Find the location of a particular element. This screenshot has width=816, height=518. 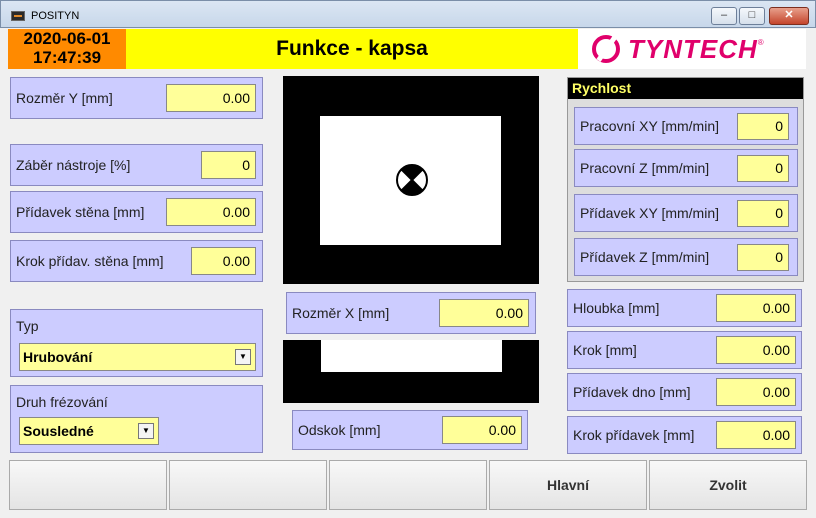

company-logo: TYNTECH ® is located at coordinates (692, 49).